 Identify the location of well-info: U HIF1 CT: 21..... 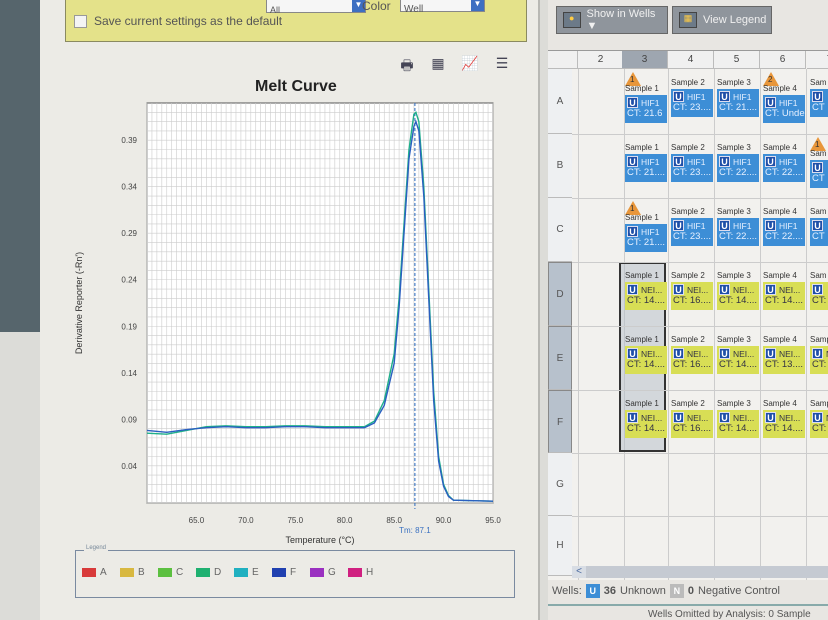
(646, 168).